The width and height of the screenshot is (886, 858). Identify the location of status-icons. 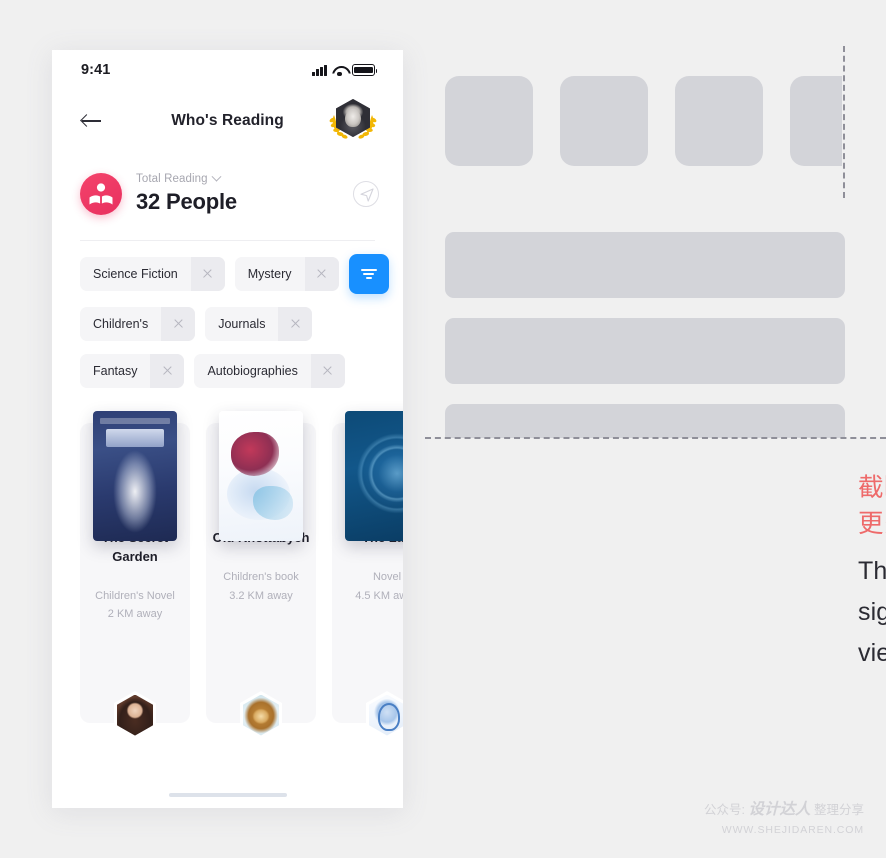
(345, 70).